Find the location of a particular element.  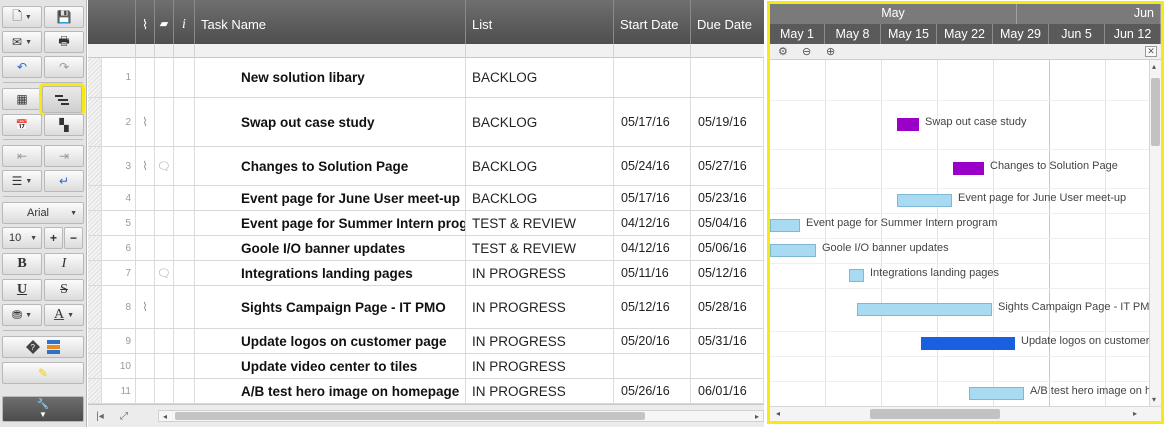

underline-button: U is located at coordinates (22, 290).